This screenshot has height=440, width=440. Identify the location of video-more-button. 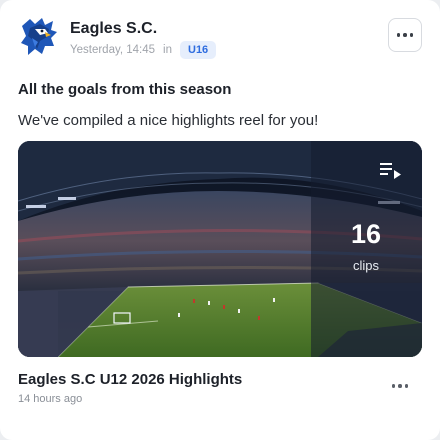
(400, 386).